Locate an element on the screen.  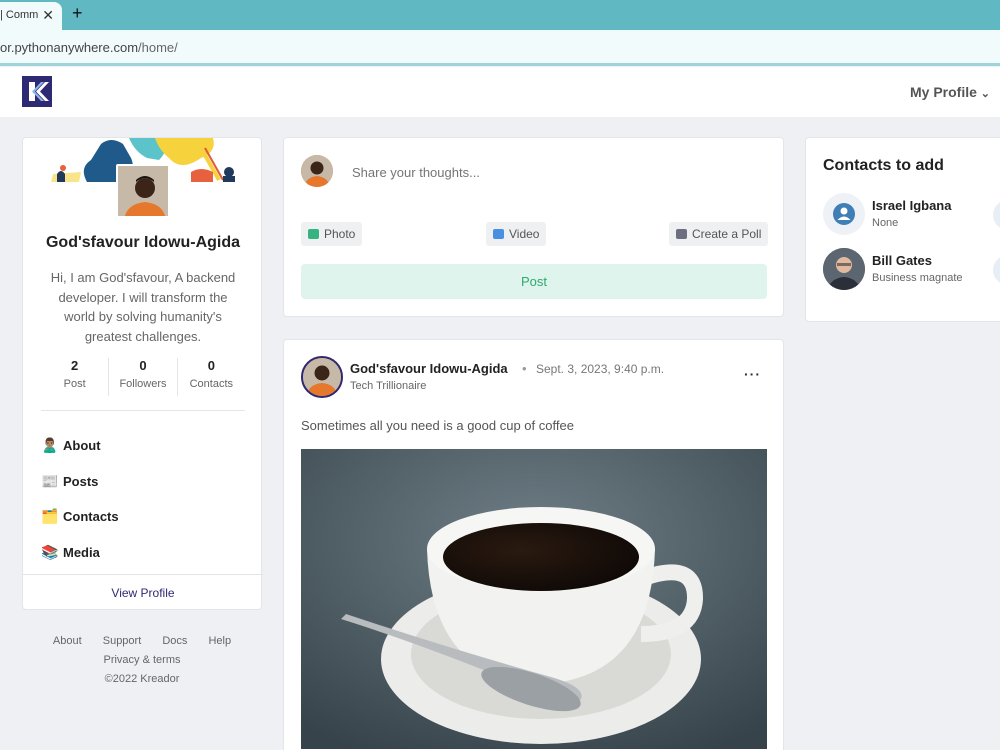
profile-stats: 2 Post 0 Followers 0 Contacts is located at coordinates (143, 377).